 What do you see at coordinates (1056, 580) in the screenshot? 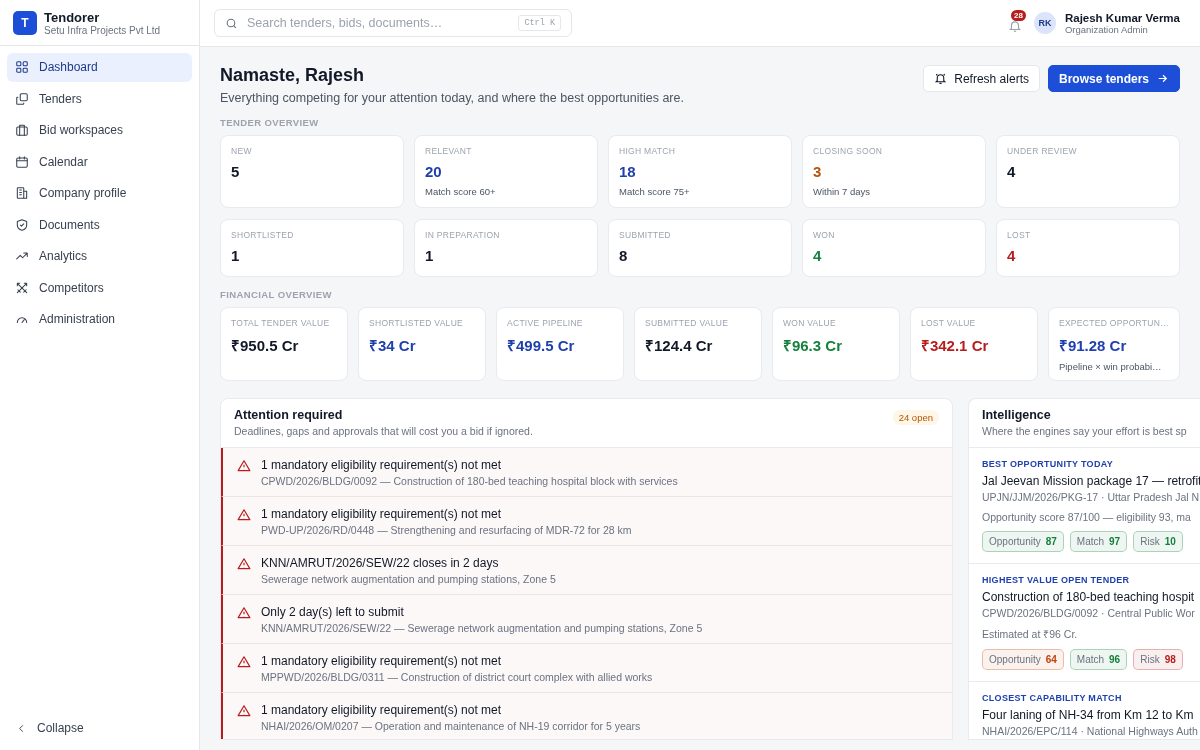
I see `insight-heading: HIGHEST VALUE OPEN TENDER` at bounding box center [1056, 580].